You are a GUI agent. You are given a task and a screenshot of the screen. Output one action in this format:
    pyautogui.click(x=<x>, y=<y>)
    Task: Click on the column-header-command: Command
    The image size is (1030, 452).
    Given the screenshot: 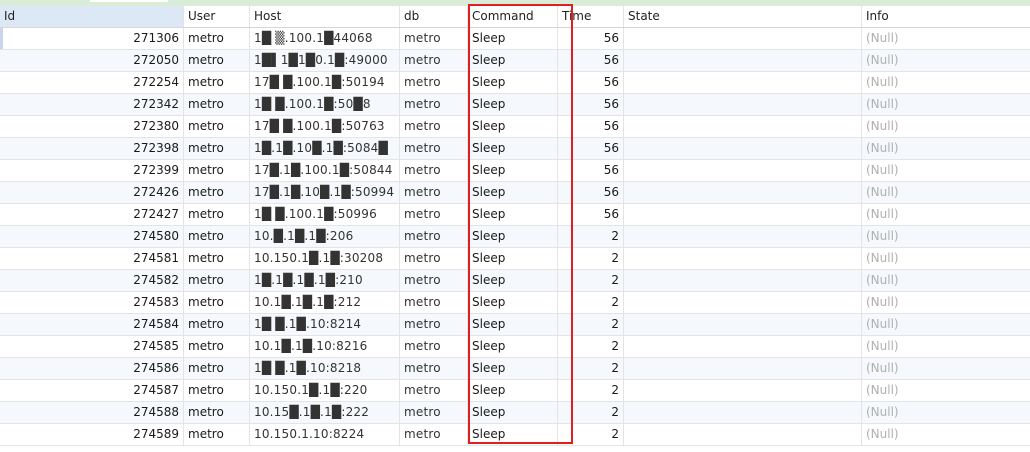 What is the action you would take?
    pyautogui.click(x=513, y=16)
    